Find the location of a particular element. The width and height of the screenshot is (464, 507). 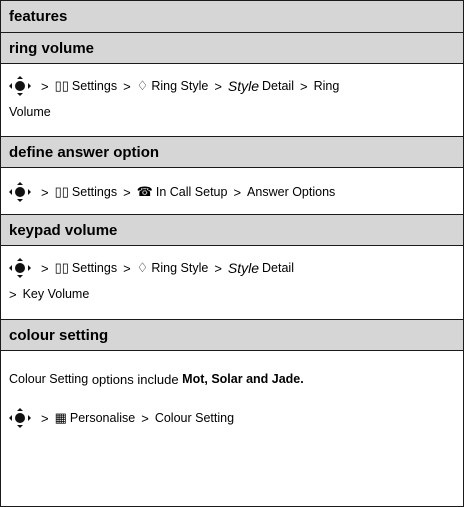

desc-plain: options include is located at coordinates (135, 379).